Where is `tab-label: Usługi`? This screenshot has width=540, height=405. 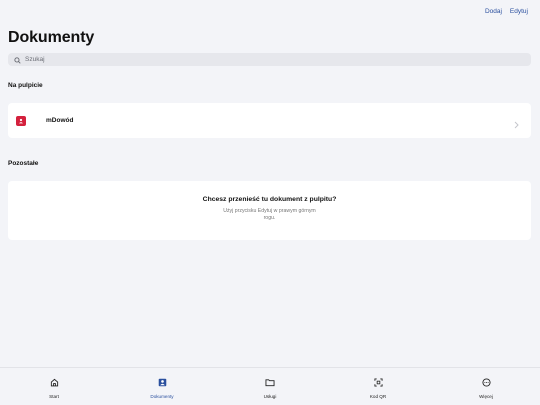 tab-label: Usługi is located at coordinates (270, 396).